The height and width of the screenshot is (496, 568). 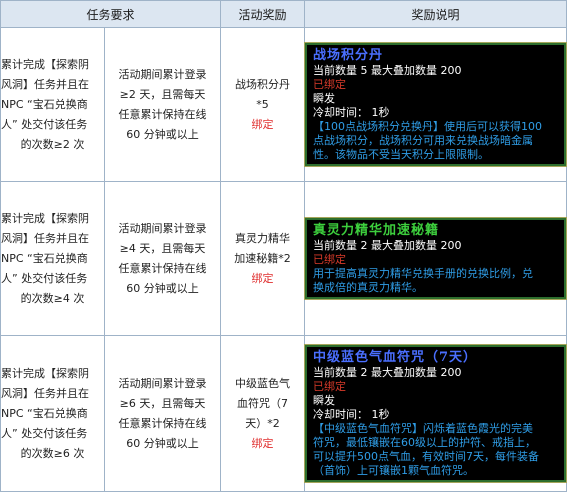 I want to click on header-row: 任务要求 活动奖励 奖励说明, so click(x=284, y=14).